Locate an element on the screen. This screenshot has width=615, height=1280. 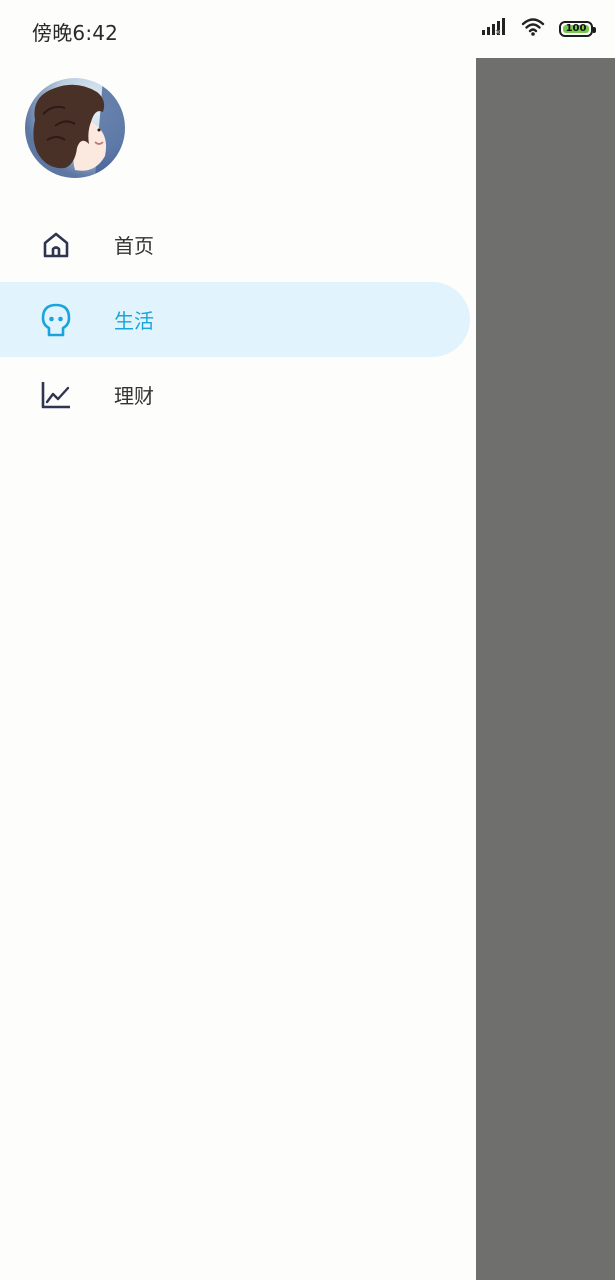
status-icons: 100 is located at coordinates (538, 29).